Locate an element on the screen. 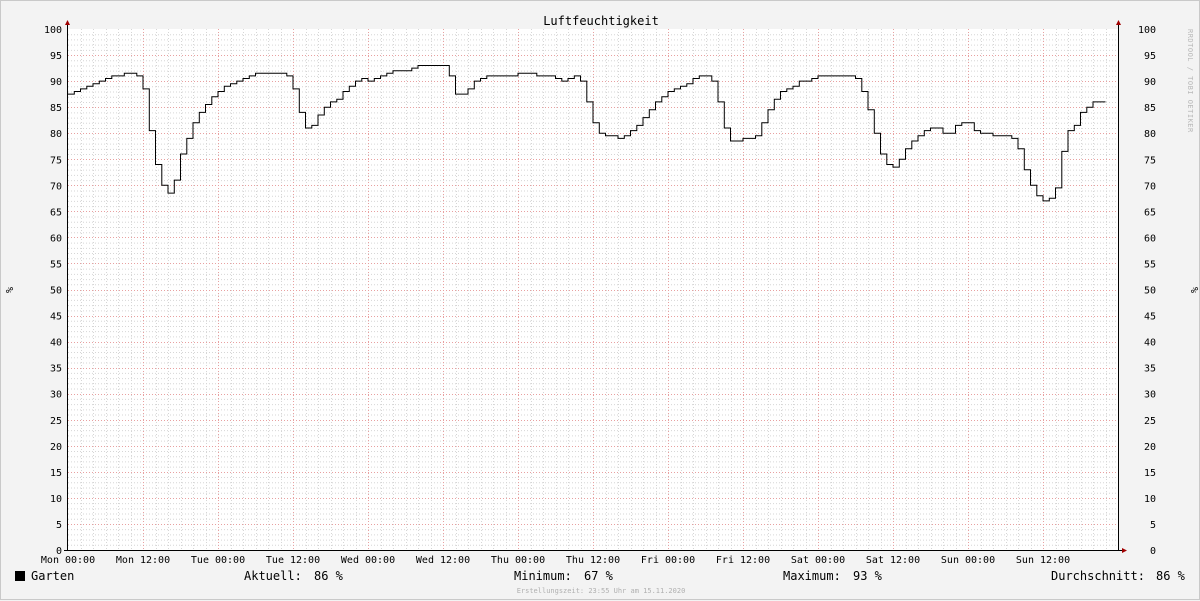  legend-label: Garten is located at coordinates (52, 576).